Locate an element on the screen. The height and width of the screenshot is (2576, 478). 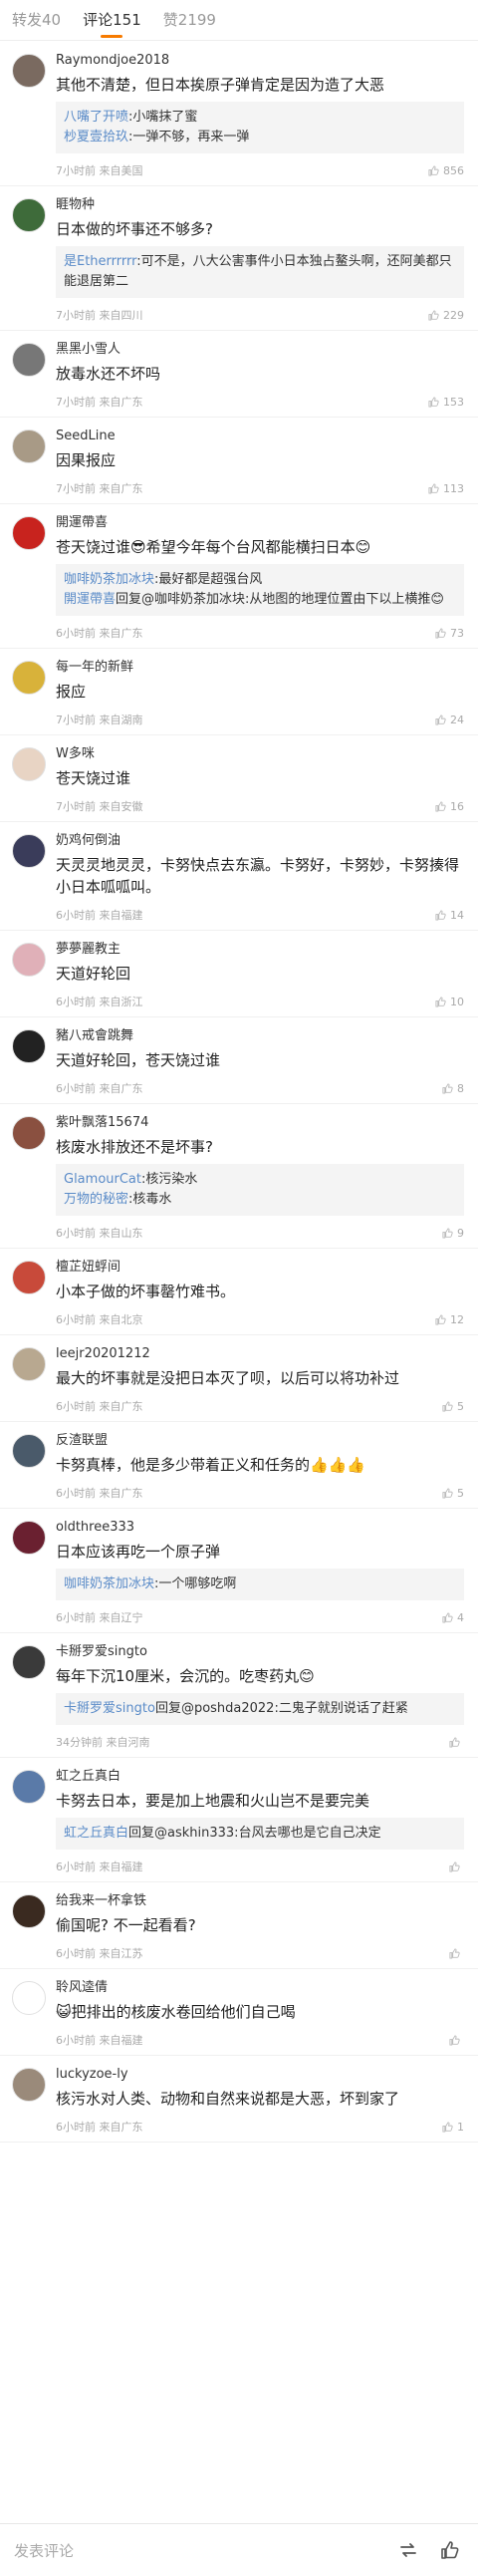
like-button: 10 is located at coordinates (449, 1002).